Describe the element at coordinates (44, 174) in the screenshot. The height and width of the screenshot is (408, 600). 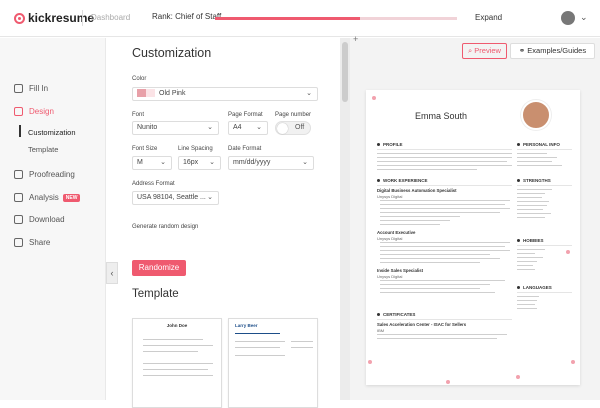
I see `nav-proofreading: Proofreading` at that location.